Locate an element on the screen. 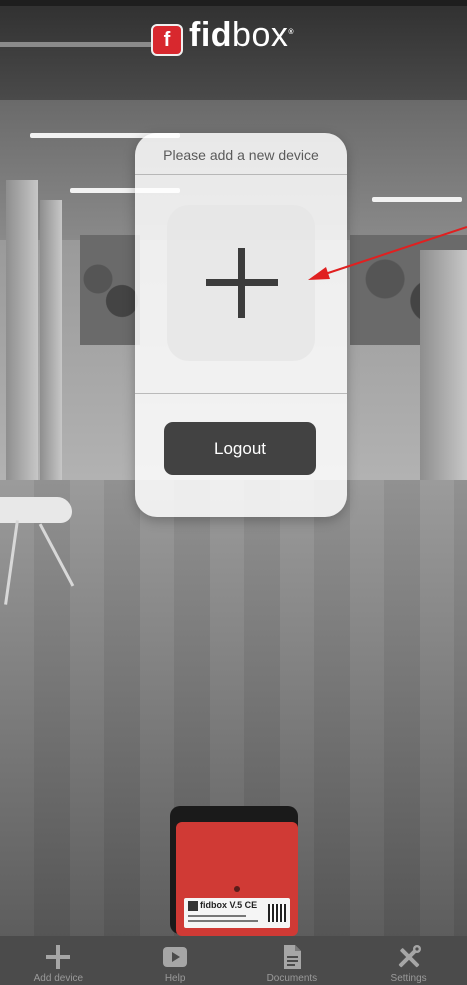 The image size is (467, 985). background-beam is located at coordinates (80, 44).